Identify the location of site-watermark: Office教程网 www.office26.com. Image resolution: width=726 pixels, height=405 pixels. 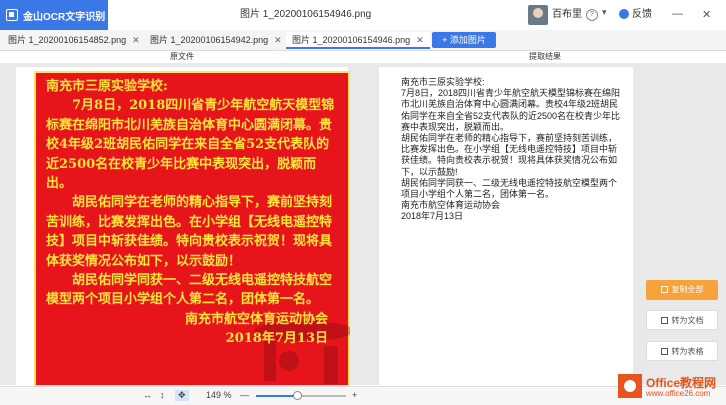
(671, 388).